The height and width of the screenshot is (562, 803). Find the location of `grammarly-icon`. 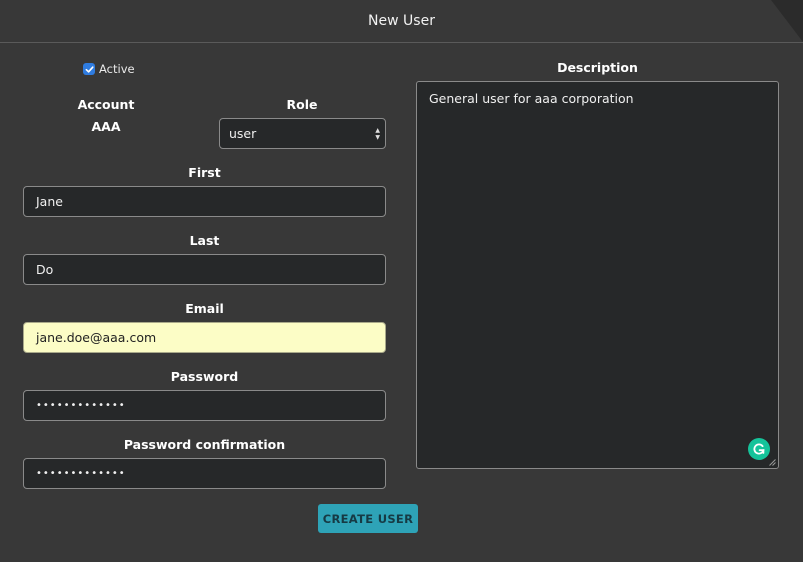

grammarly-icon is located at coordinates (759, 449).